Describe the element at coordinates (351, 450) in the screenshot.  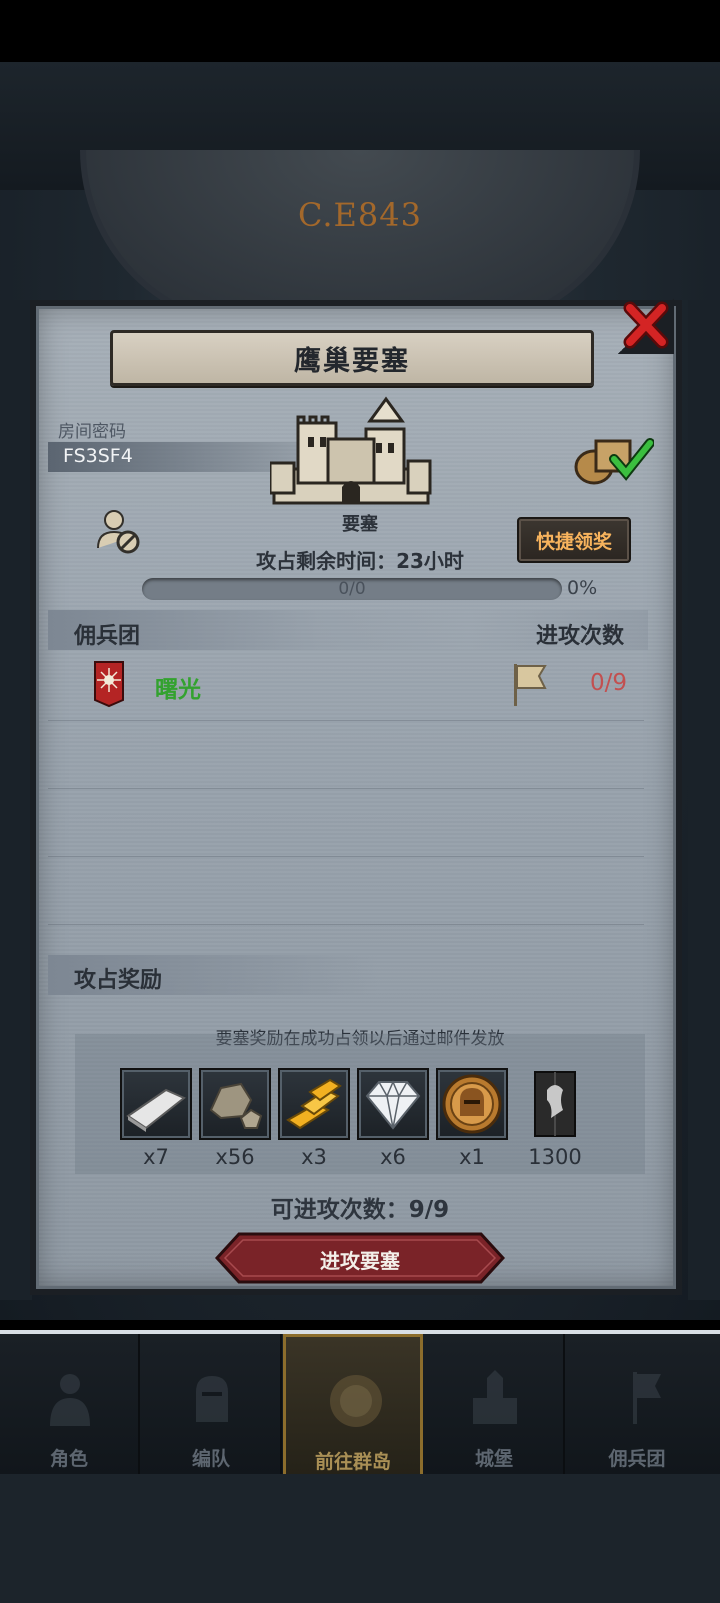
I see `fortress-icon` at that location.